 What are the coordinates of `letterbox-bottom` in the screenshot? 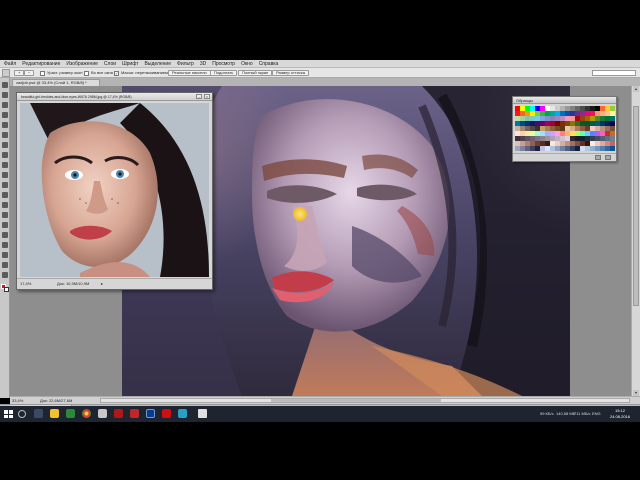 It's located at (320, 451).